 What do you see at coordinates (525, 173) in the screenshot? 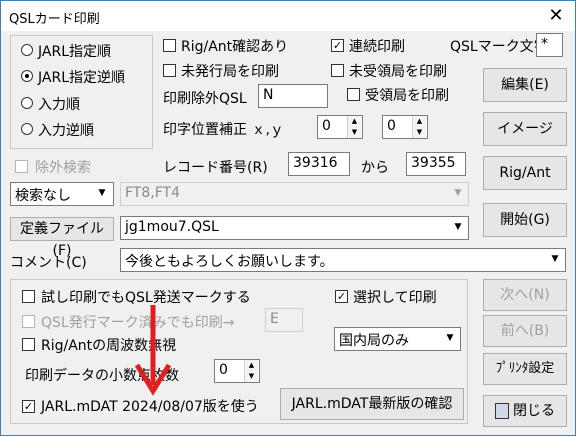
I see `rig-ant-button: Rig/Ant` at bounding box center [525, 173].